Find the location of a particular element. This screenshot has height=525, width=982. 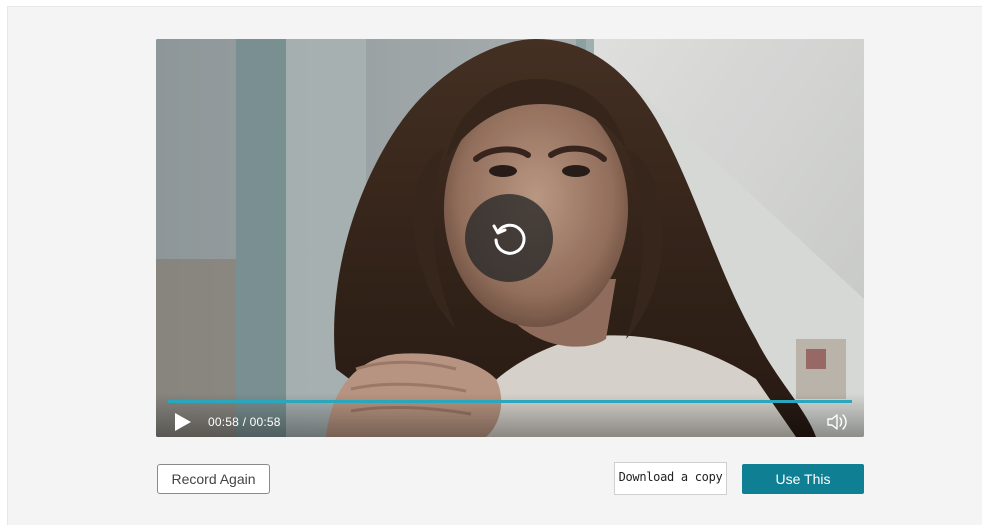

replay-icon is located at coordinates (509, 239).